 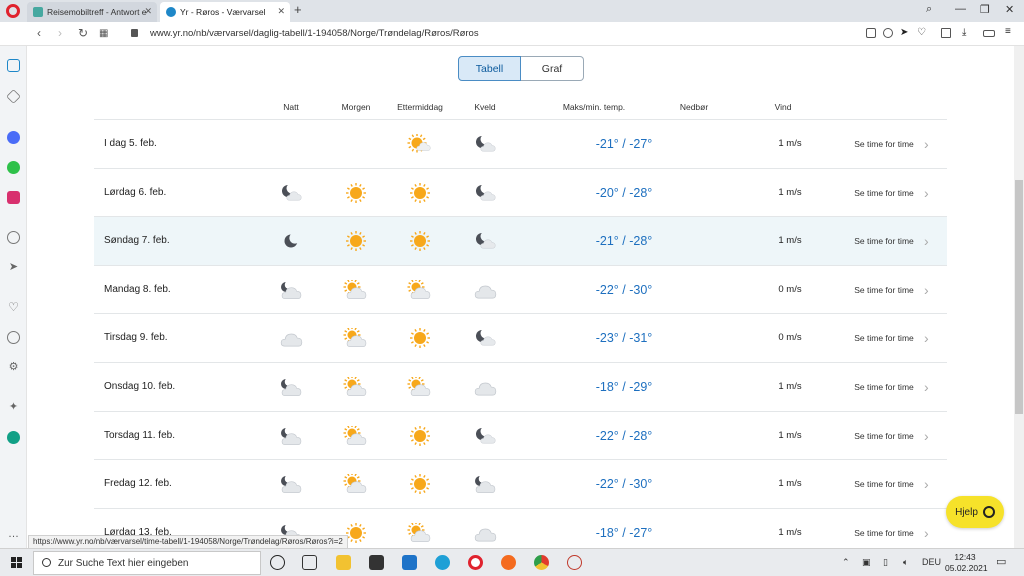 What do you see at coordinates (985, 9) in the screenshot?
I see `restore-icon: ❐` at bounding box center [985, 9].